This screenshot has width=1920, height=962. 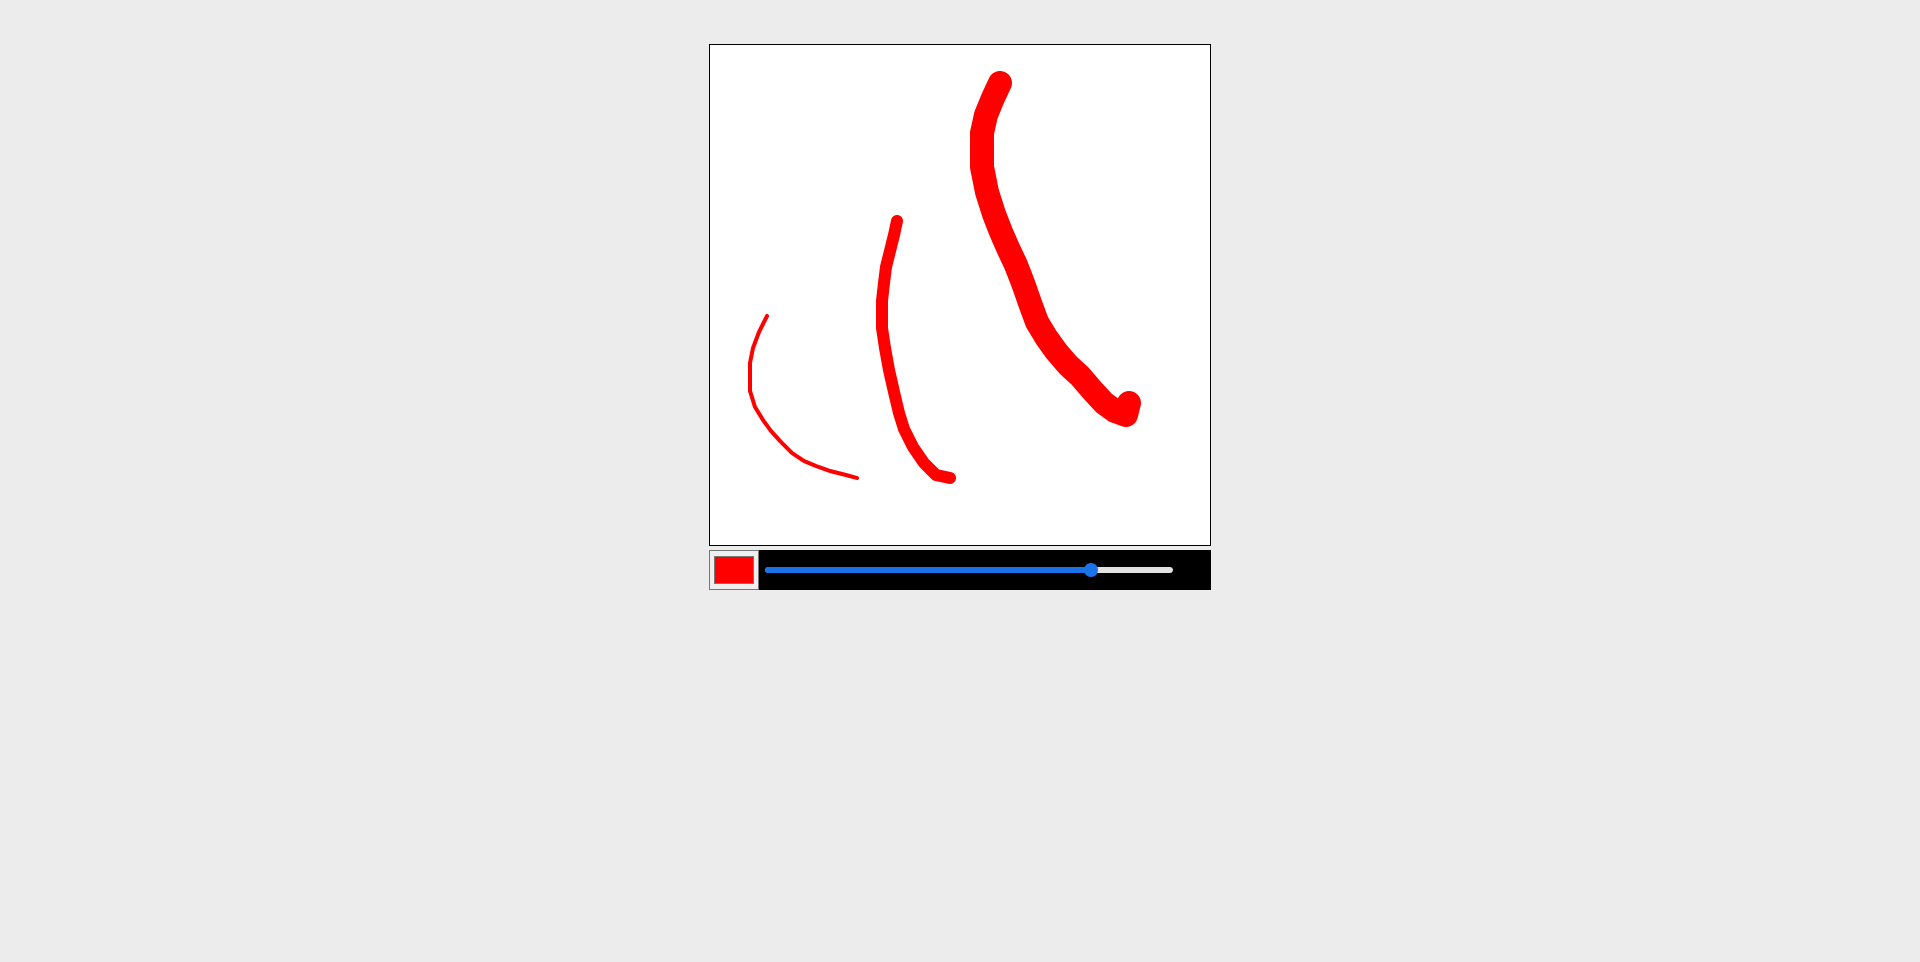 I want to click on brush-stroke-medium, so click(x=916, y=349).